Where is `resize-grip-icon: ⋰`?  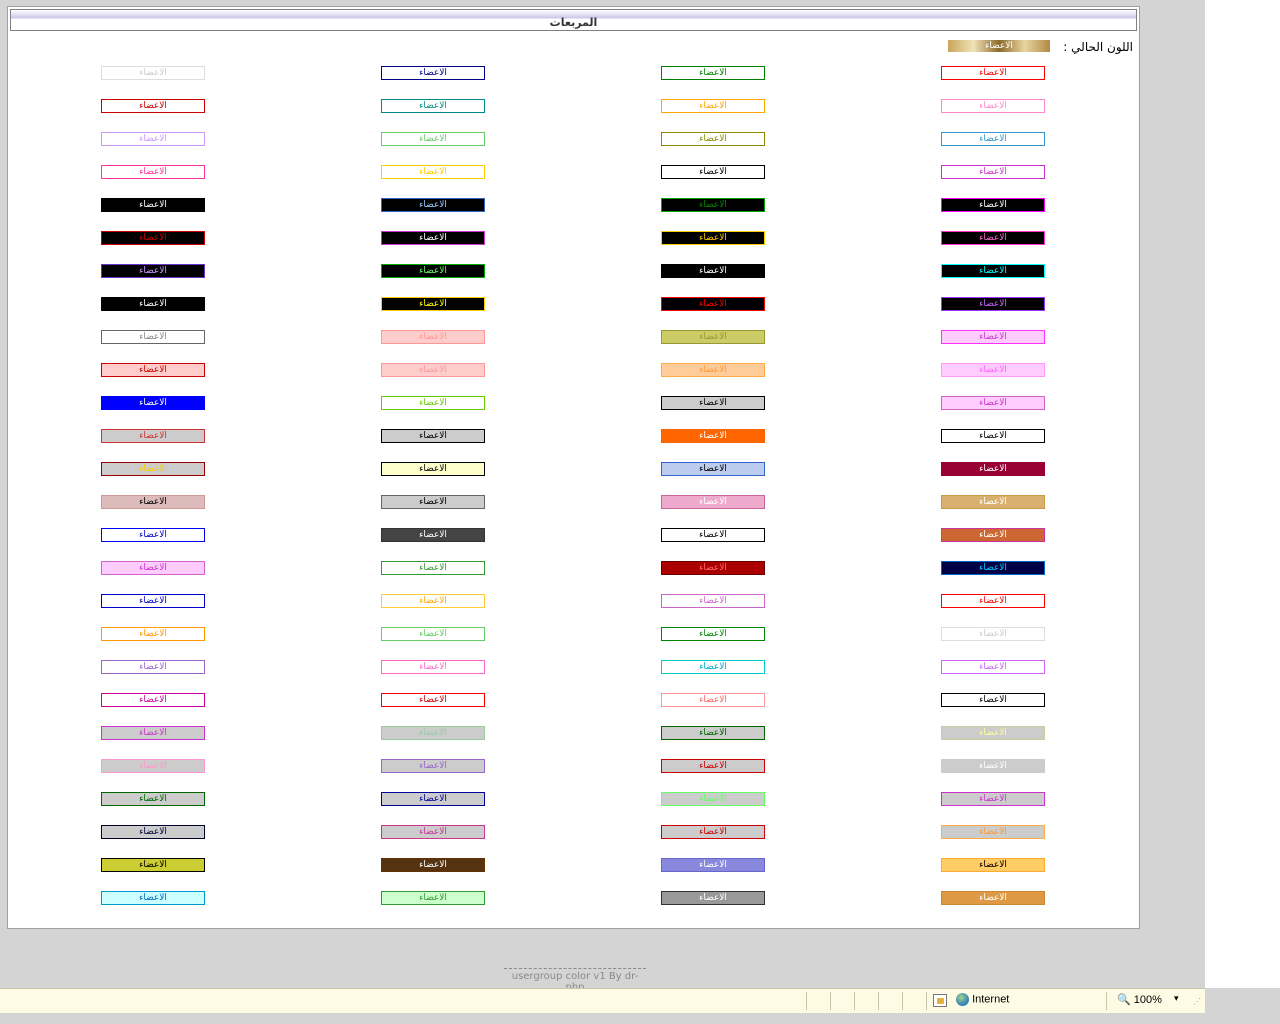
resize-grip-icon: ⋰ is located at coordinates (1197, 1001).